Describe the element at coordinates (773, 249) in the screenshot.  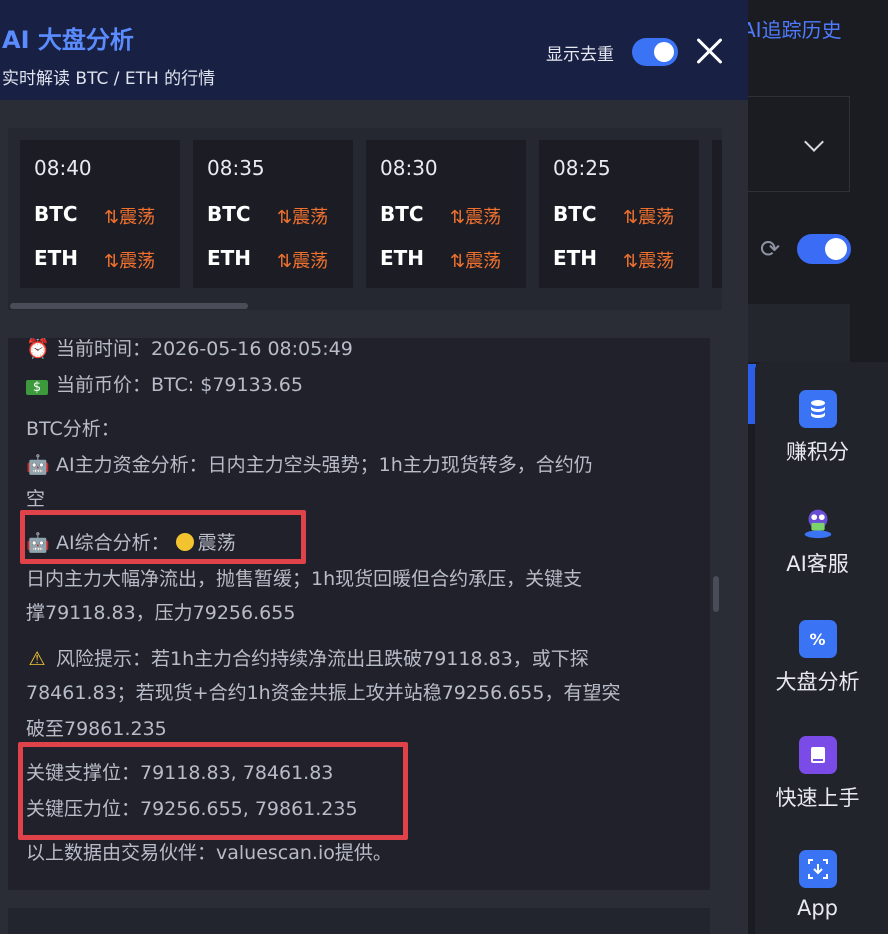
I see `refresh-icon: ⟳` at that location.